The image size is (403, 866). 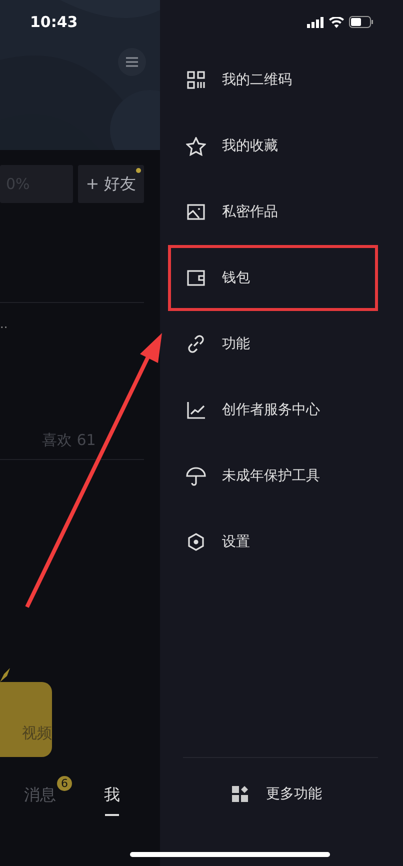 What do you see at coordinates (240, 794) in the screenshot?
I see `apps-icon` at bounding box center [240, 794].